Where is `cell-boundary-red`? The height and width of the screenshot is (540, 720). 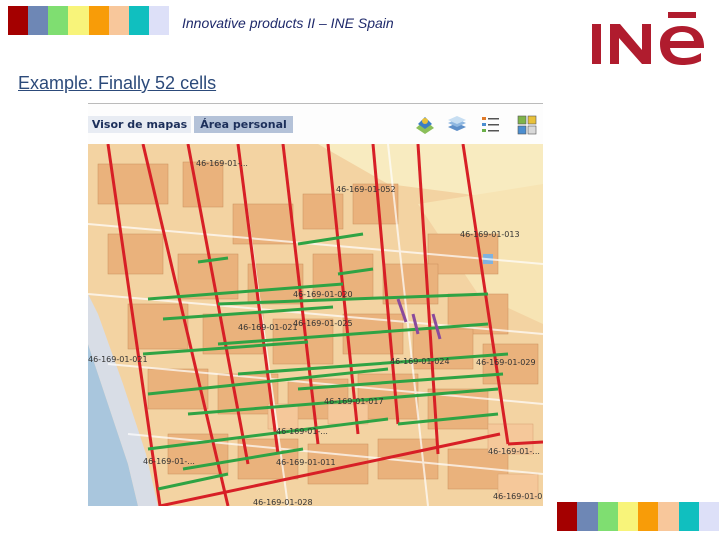
cell-boundary-red is located at coordinates (525, 443).